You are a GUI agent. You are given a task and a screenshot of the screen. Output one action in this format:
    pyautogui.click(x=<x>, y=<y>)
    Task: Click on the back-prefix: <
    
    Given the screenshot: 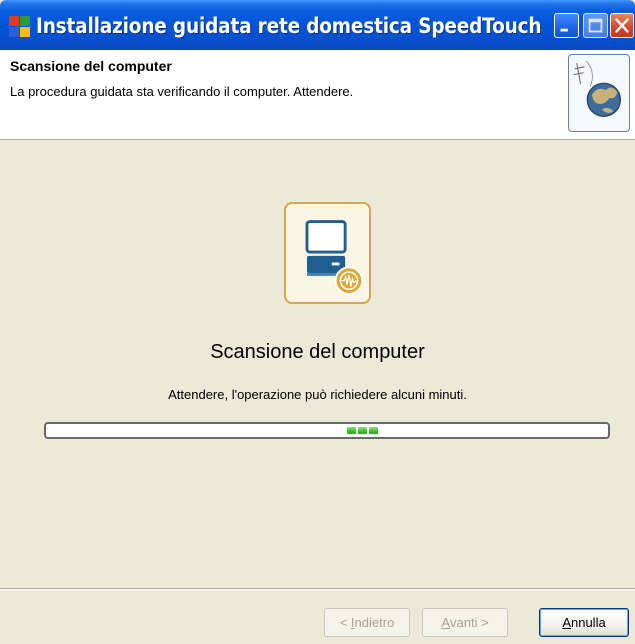 What is the action you would take?
    pyautogui.click(x=345, y=622)
    